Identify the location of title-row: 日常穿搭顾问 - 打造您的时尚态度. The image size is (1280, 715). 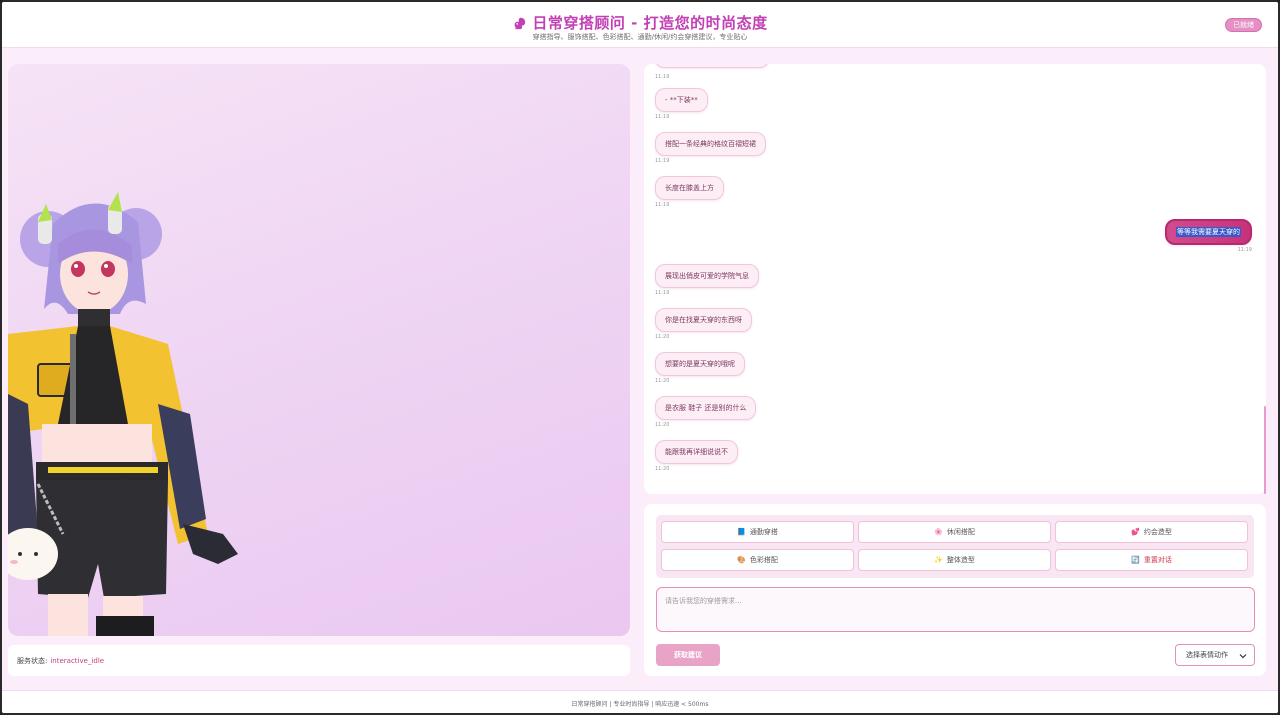
(640, 22).